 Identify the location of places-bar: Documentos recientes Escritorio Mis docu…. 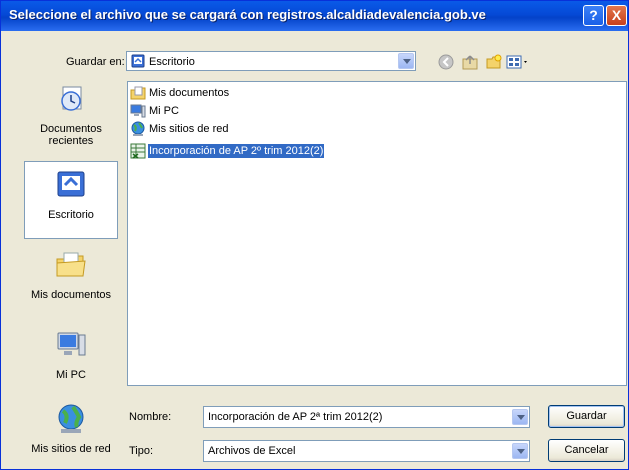
(71, 271).